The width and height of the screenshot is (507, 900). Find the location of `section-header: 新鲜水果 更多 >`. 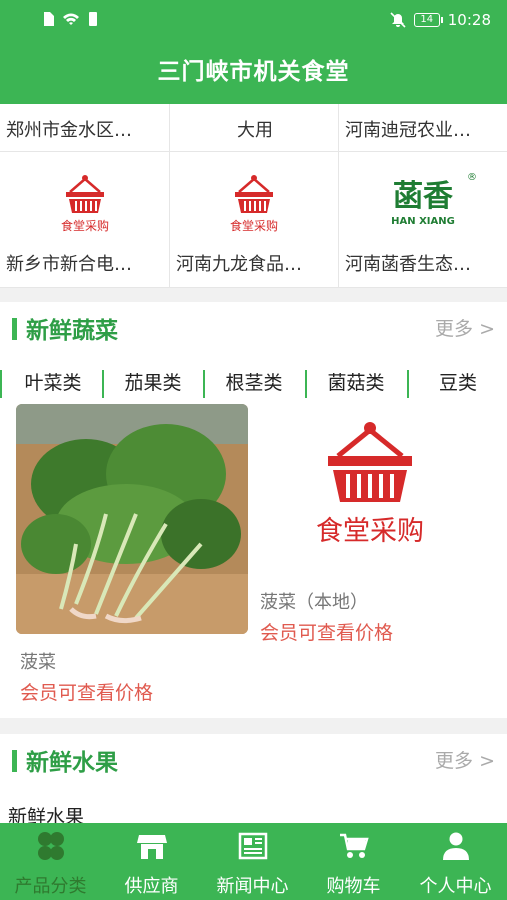

section-header: 新鲜水果 更多 > is located at coordinates (253, 759).